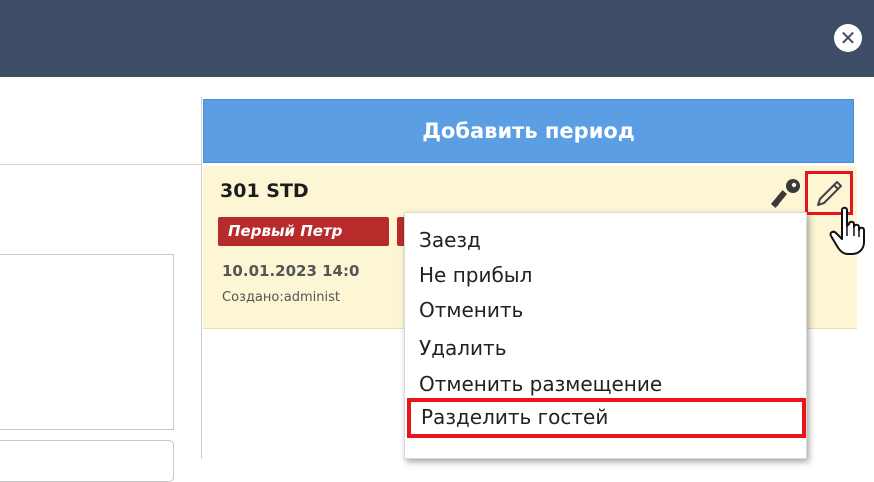 The height and width of the screenshot is (482, 874). What do you see at coordinates (281, 297) in the screenshot?
I see `created-by: Создано:administ` at bounding box center [281, 297].